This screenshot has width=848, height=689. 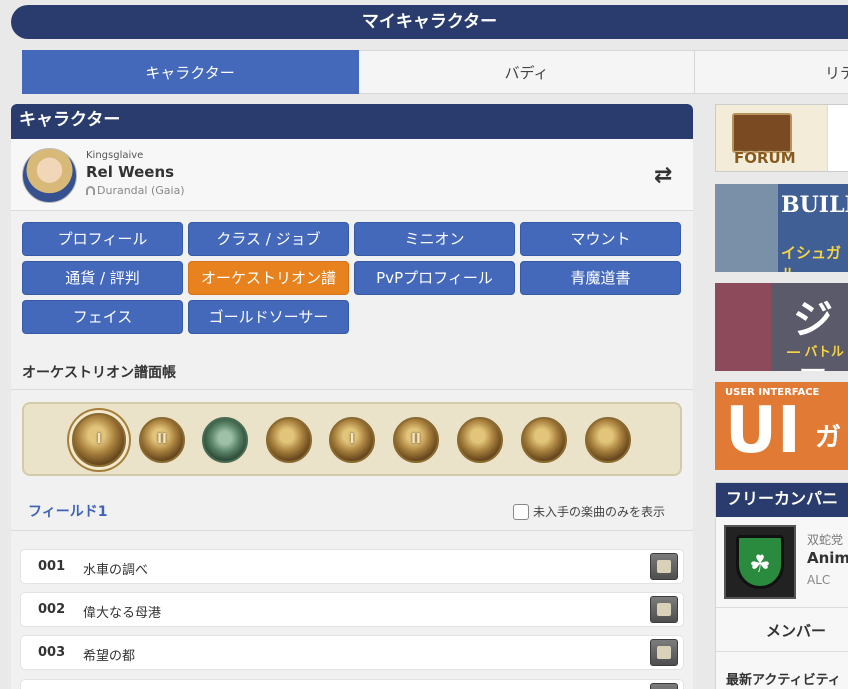 I want to click on ui-banner-big: UI, so click(x=763, y=431).